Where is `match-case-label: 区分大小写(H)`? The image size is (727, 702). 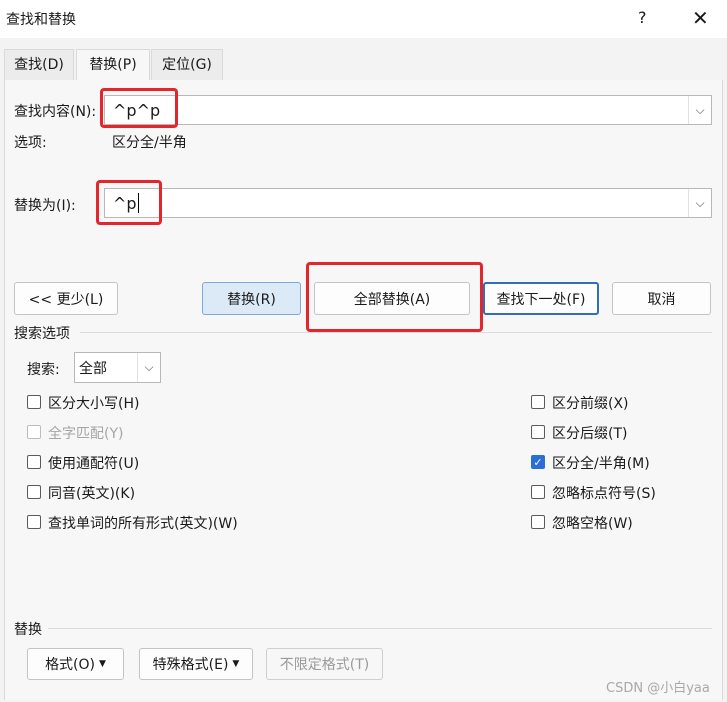 match-case-label: 区分大小写(H) is located at coordinates (93, 403).